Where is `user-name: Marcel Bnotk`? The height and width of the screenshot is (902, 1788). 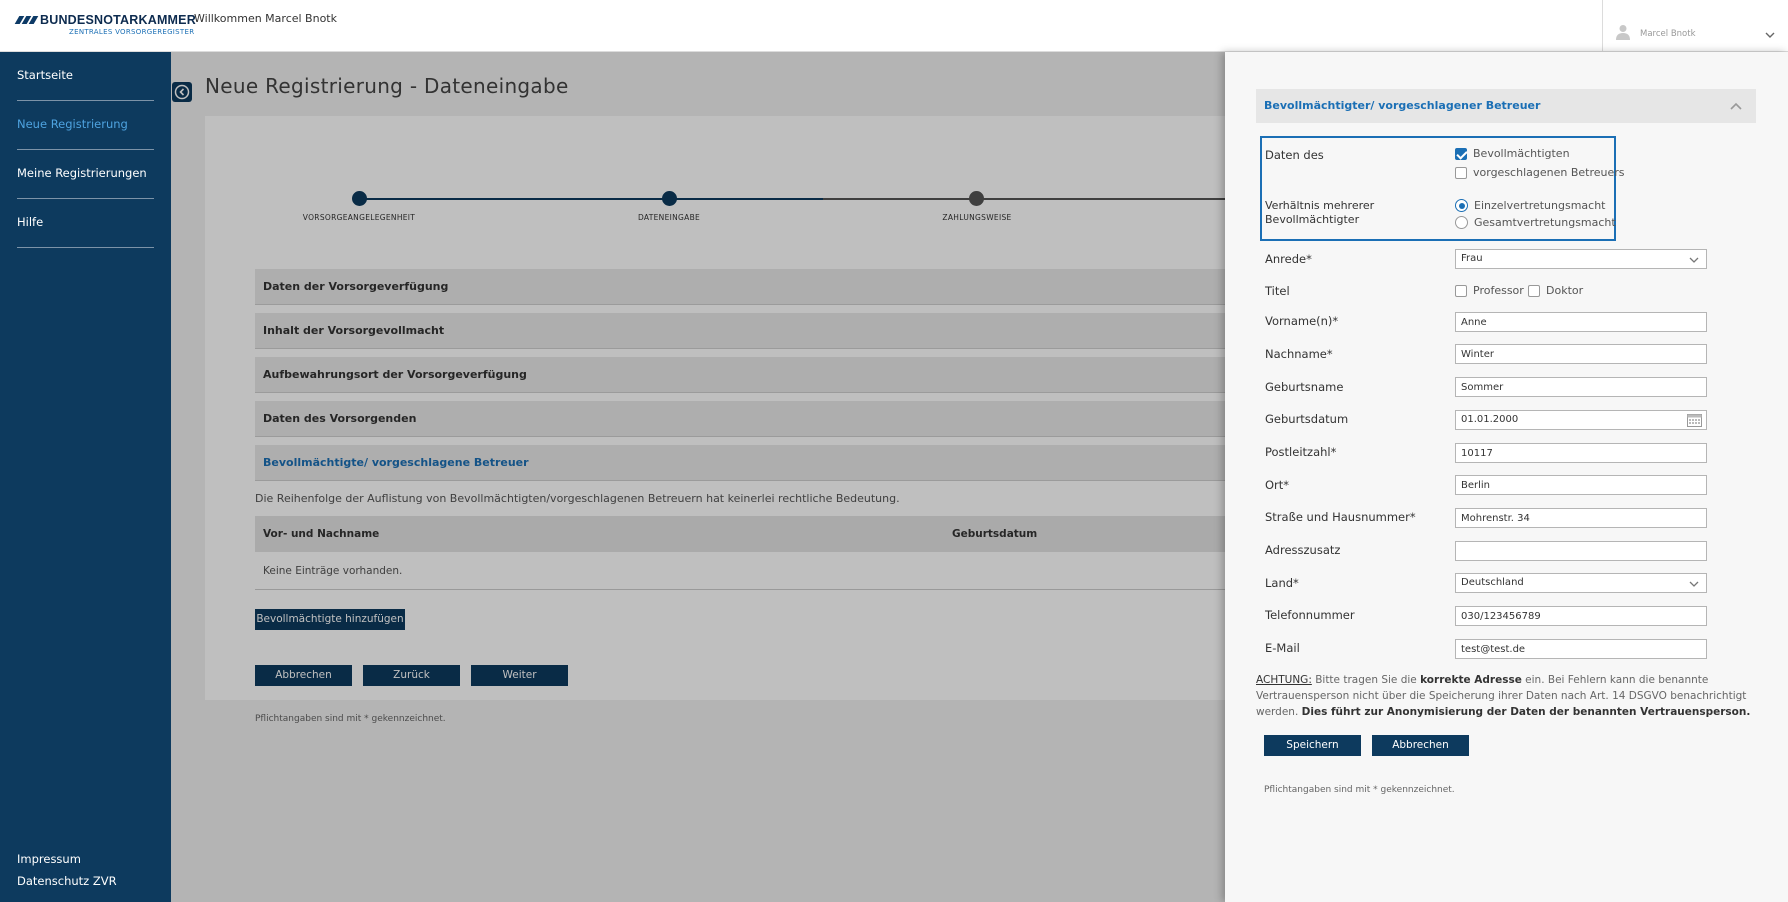
user-name: Marcel Bnotk is located at coordinates (1668, 34).